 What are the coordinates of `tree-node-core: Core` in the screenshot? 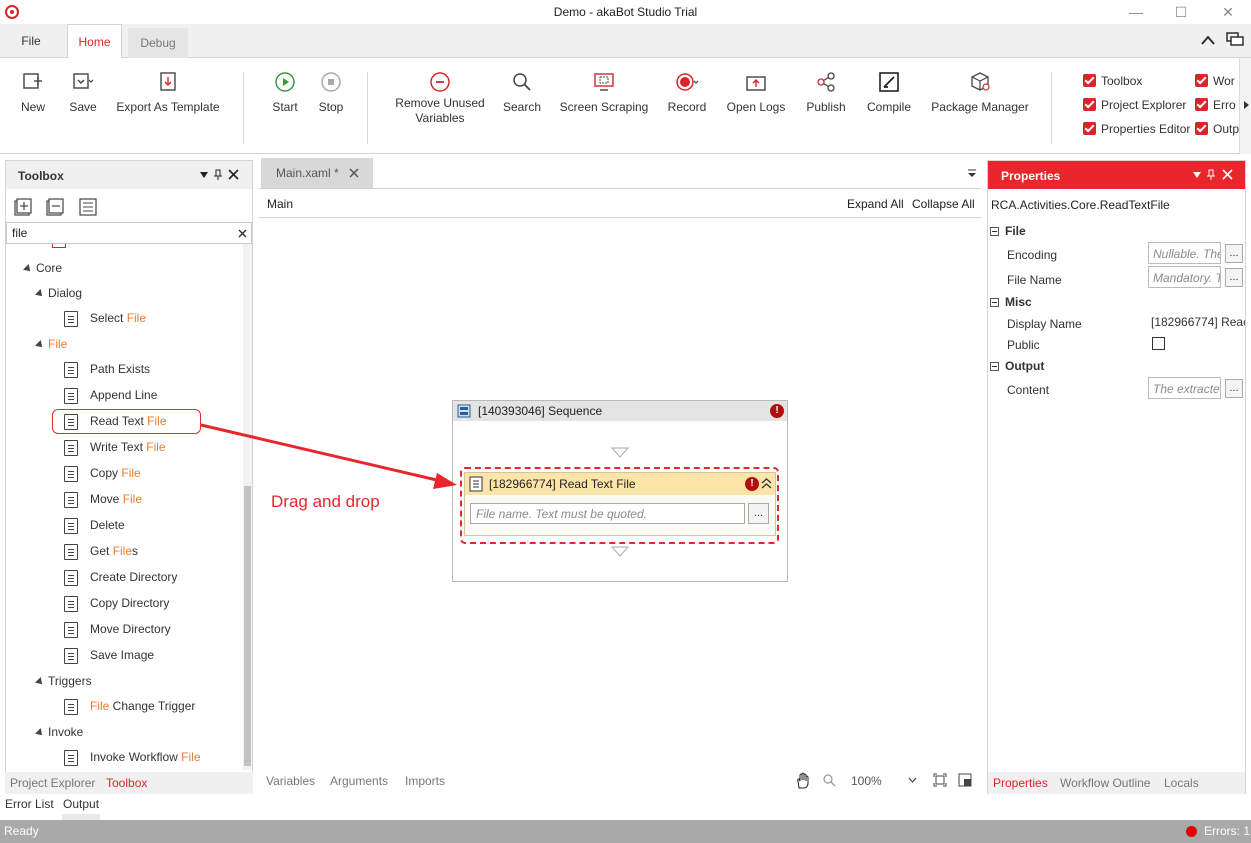 It's located at (42, 268).